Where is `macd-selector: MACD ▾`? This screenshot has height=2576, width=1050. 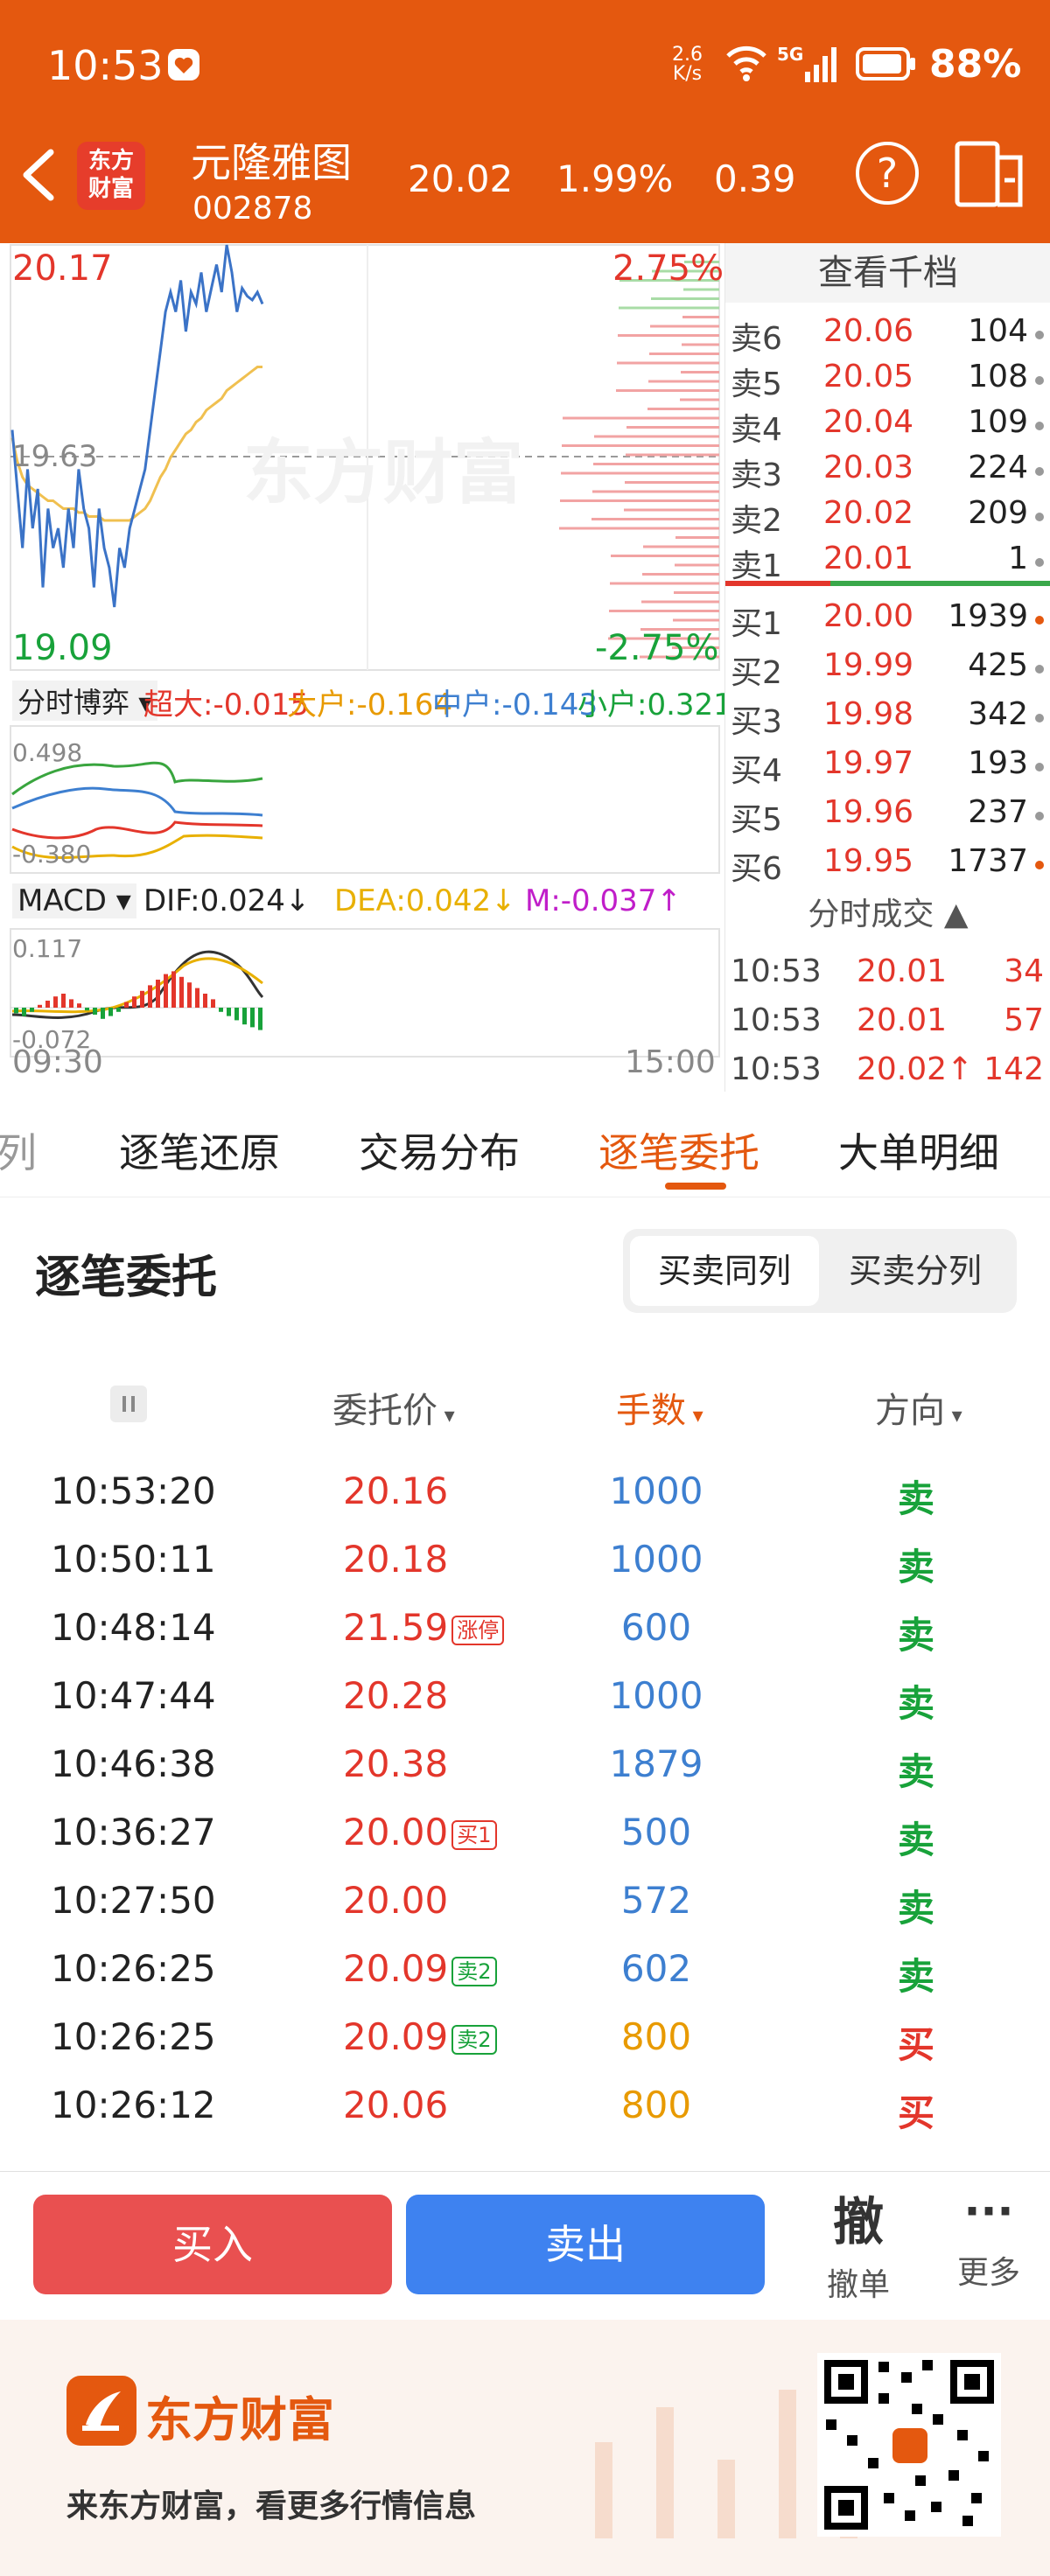
macd-selector: MACD ▾ is located at coordinates (74, 900).